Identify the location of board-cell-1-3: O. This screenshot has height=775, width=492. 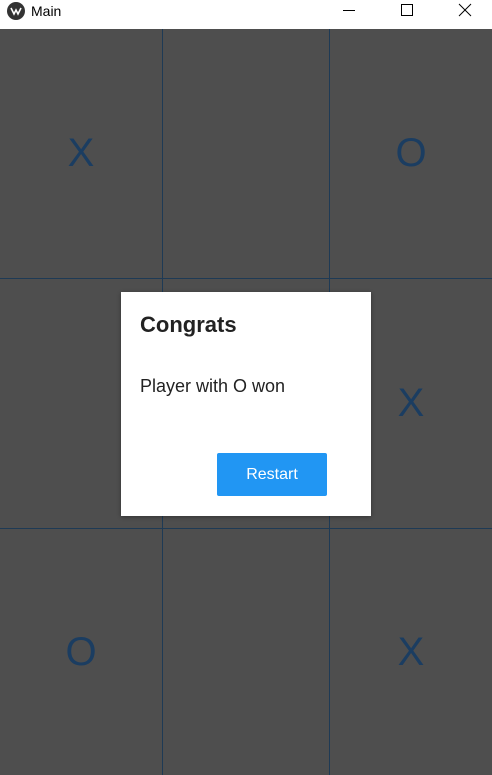
(411, 153).